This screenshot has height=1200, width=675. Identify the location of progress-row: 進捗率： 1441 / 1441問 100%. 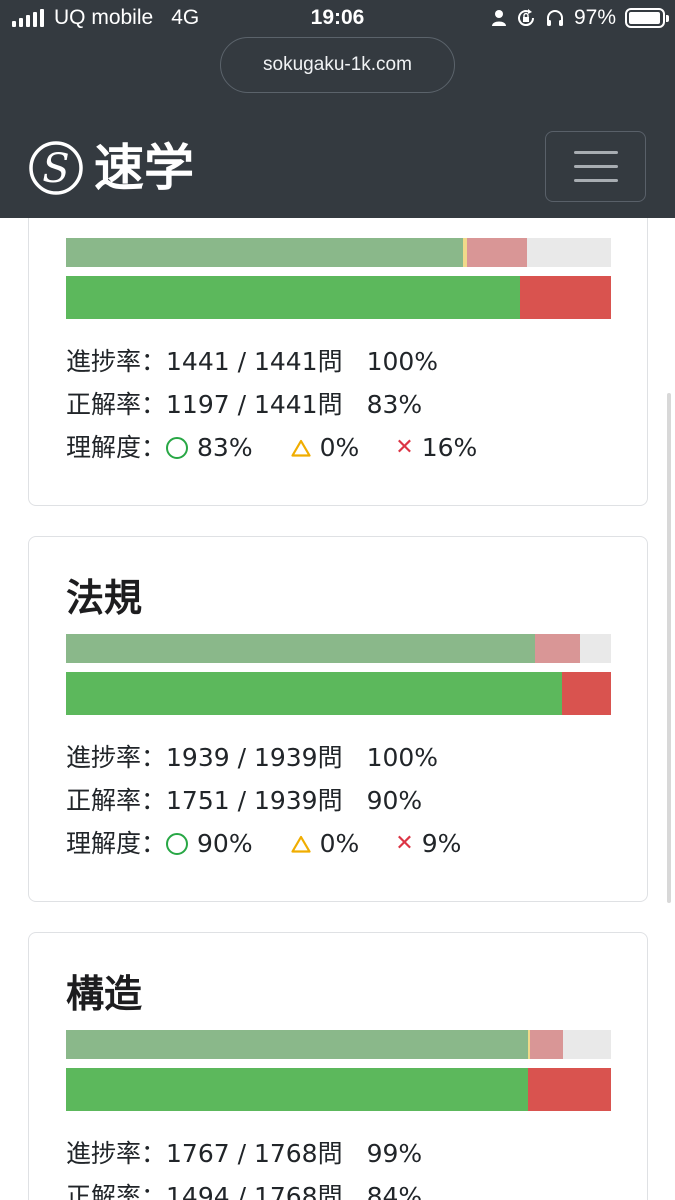
(271, 361).